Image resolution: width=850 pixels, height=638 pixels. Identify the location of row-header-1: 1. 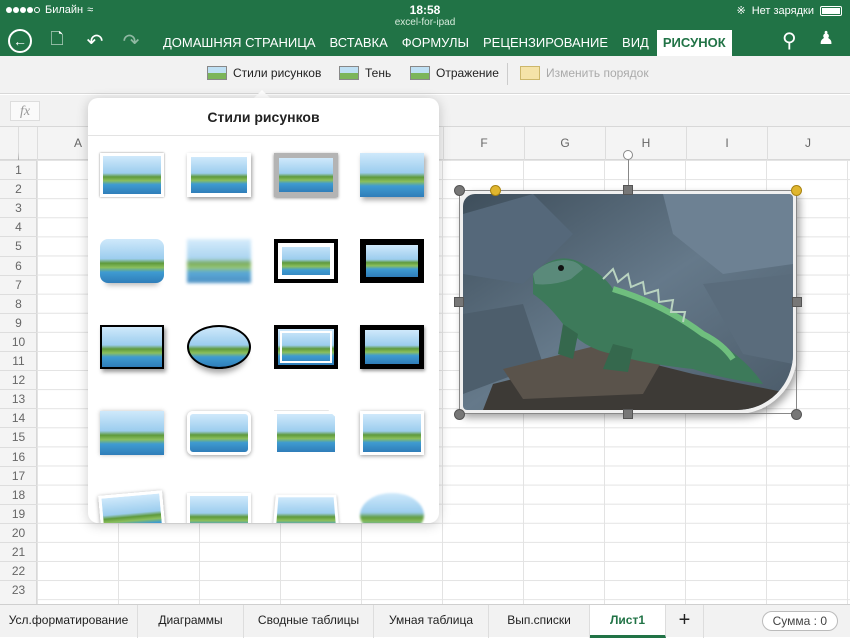
(18, 169).